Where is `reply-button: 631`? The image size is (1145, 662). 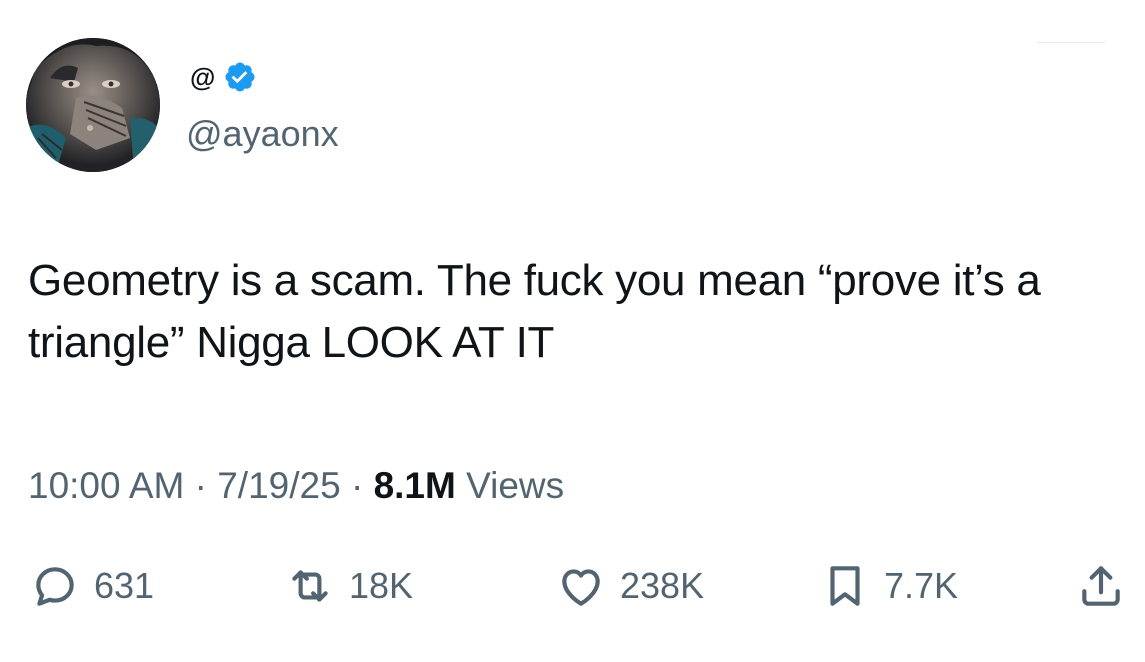 reply-button: 631 is located at coordinates (92, 586).